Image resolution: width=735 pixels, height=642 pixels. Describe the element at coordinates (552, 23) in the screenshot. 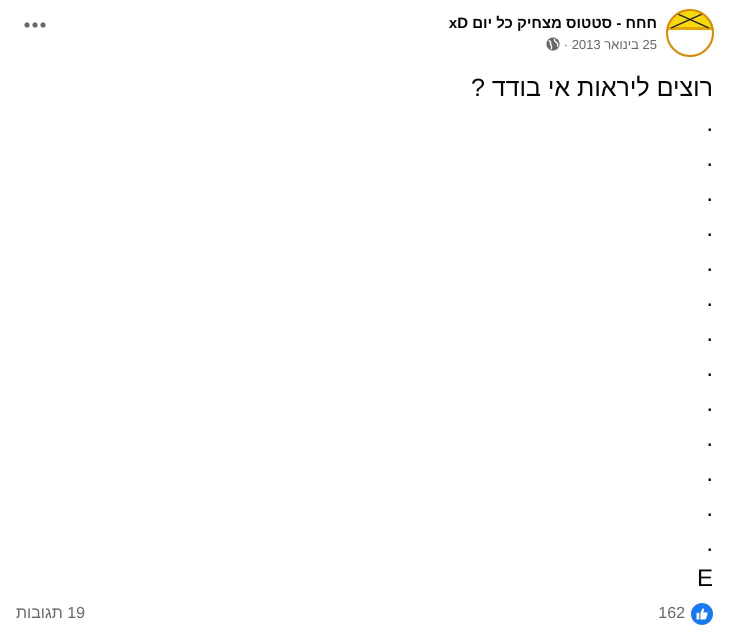

I see `author-name: חחח - סטטוס מצחיק כל יום xD` at that location.